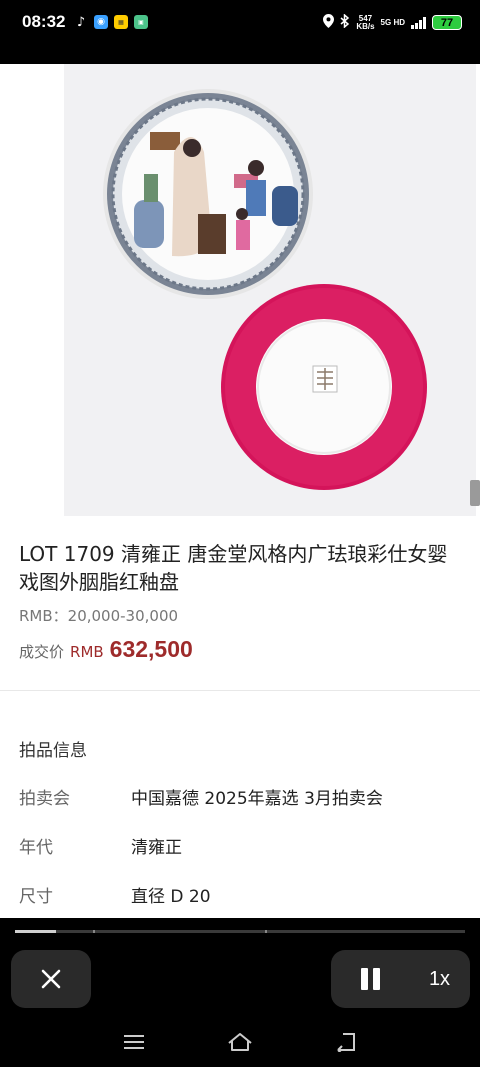 The width and height of the screenshot is (480, 1067). What do you see at coordinates (370, 979) in the screenshot?
I see `pause-button` at bounding box center [370, 979].